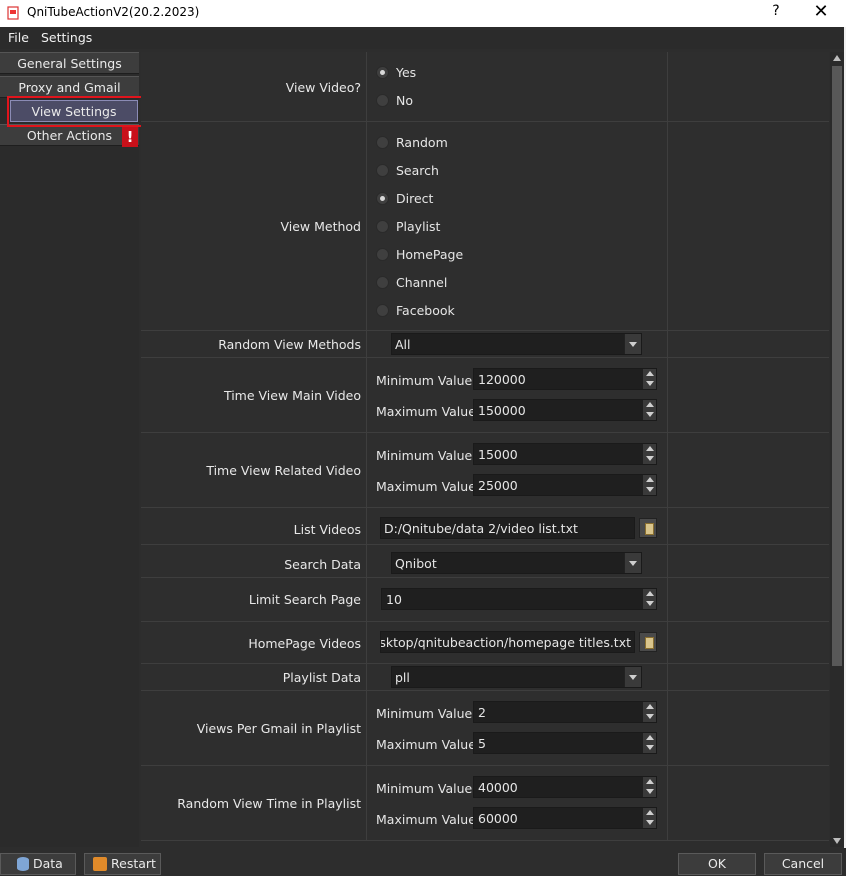 The width and height of the screenshot is (846, 876). What do you see at coordinates (133, 863) in the screenshot?
I see `restart-button-label: Restart` at bounding box center [133, 863].